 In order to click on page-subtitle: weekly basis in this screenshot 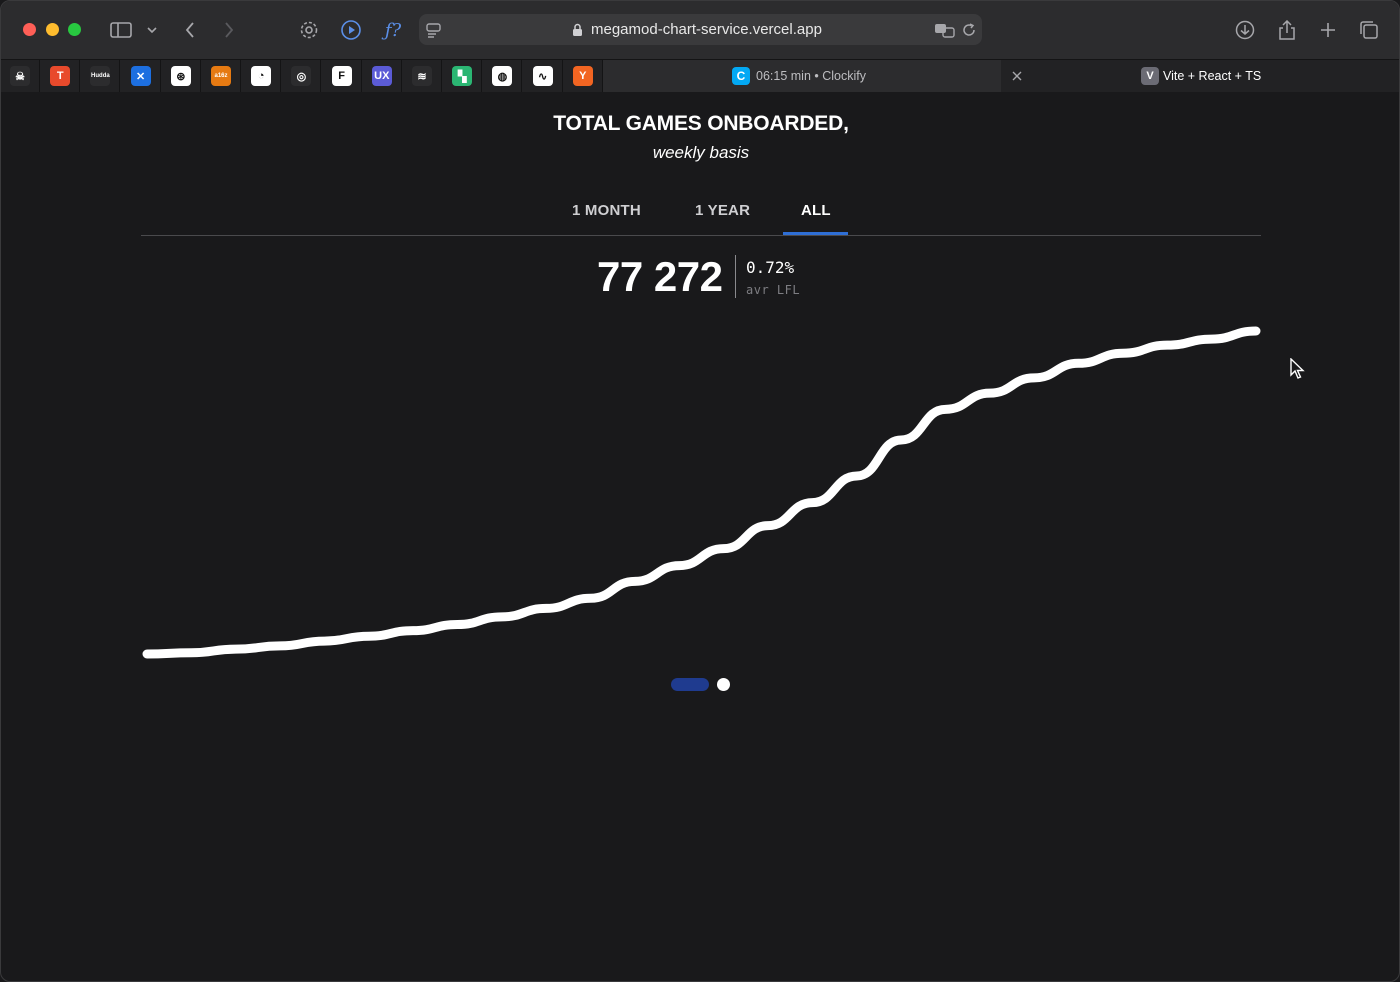, I will do `click(701, 152)`.